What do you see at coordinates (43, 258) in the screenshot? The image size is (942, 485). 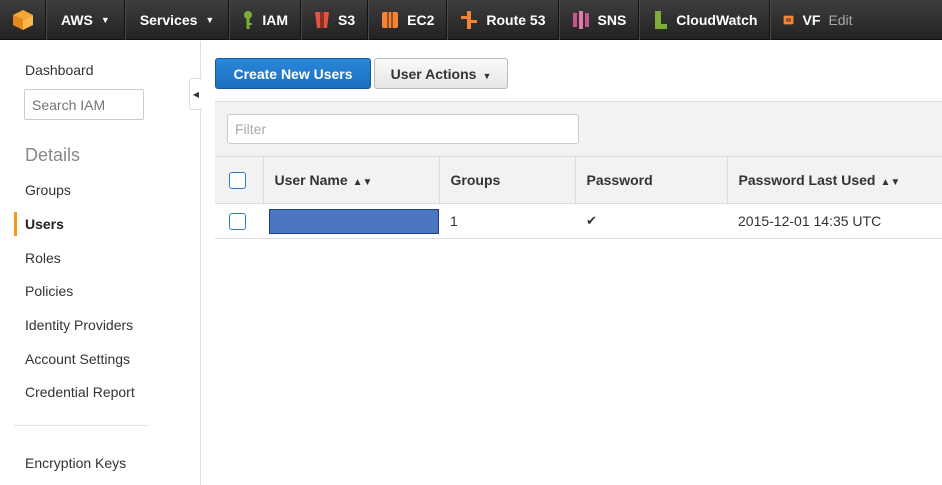 I see `sidebar-item-roles: Roles` at bounding box center [43, 258].